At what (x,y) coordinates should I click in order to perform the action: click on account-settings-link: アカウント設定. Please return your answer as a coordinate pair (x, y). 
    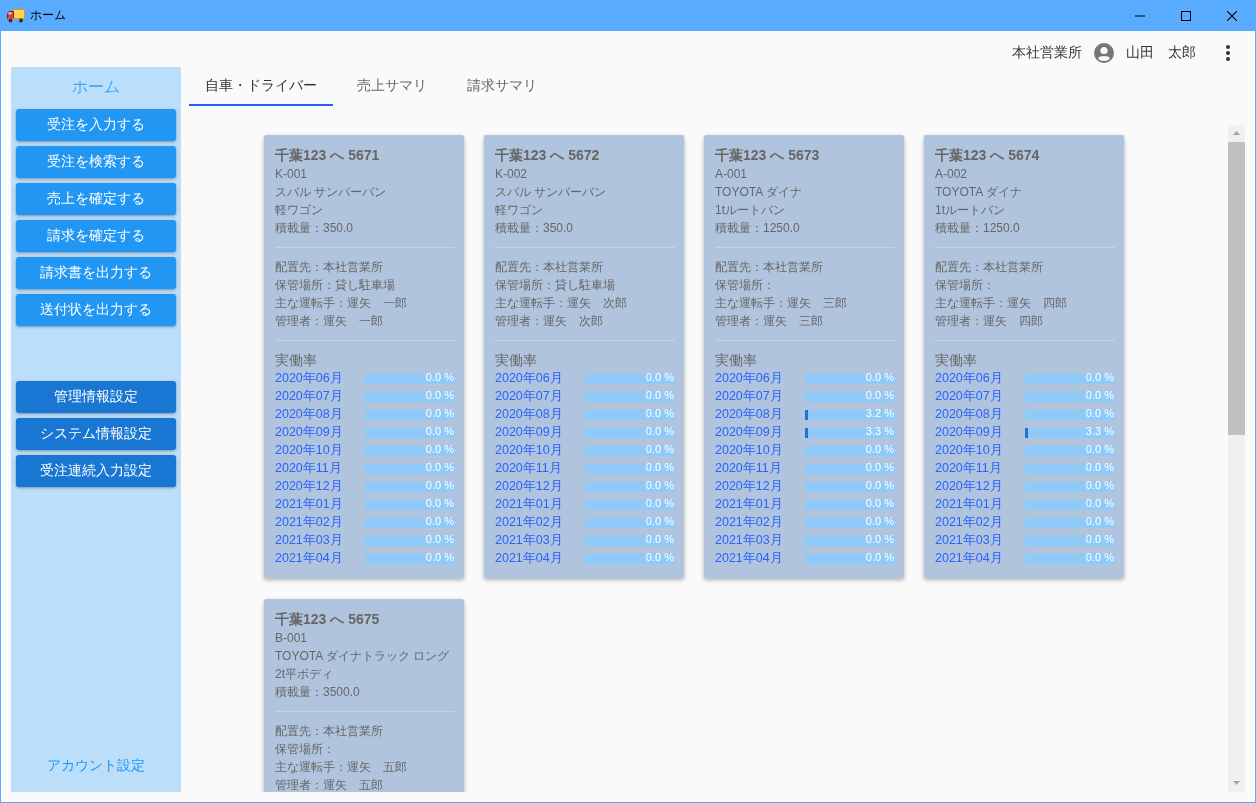
    Looking at the image, I should click on (96, 765).